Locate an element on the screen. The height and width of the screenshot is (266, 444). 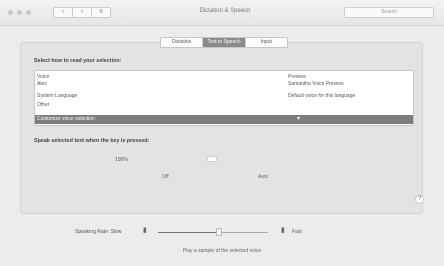
tab-text-to-speech: Text to Speech is located at coordinates (223, 42).